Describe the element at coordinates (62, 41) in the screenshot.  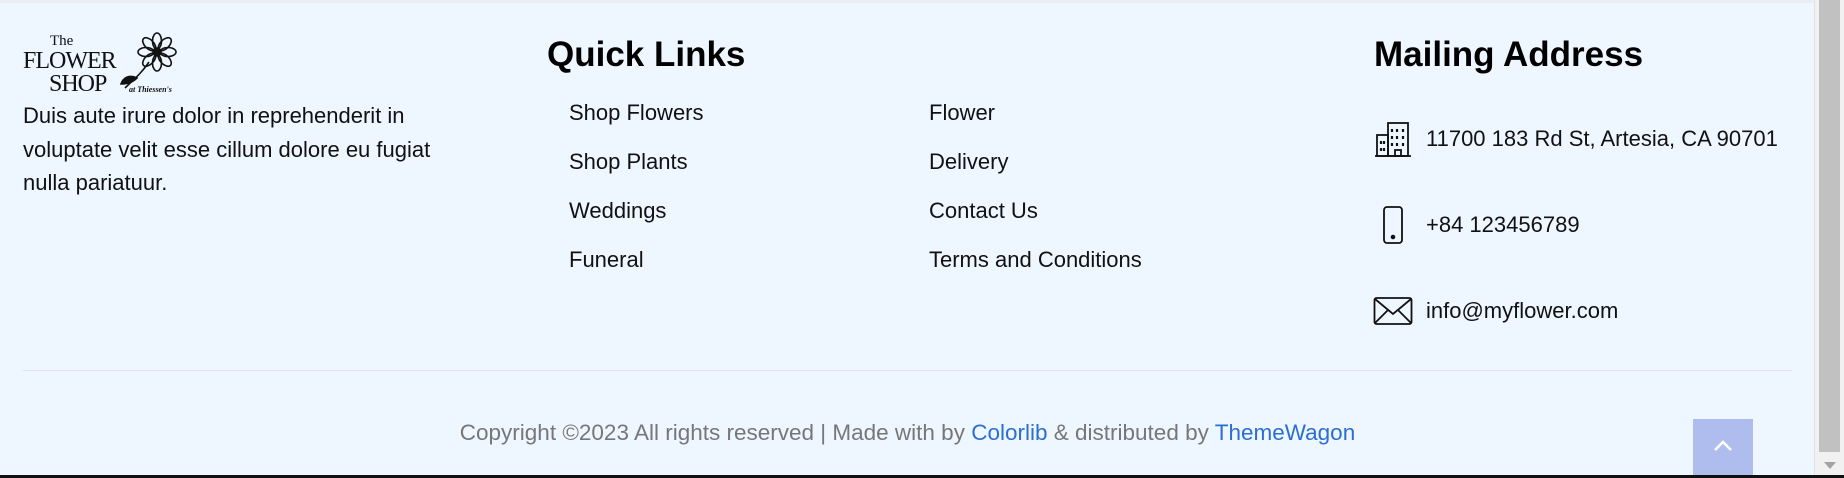
I see `svg-text: The` at that location.